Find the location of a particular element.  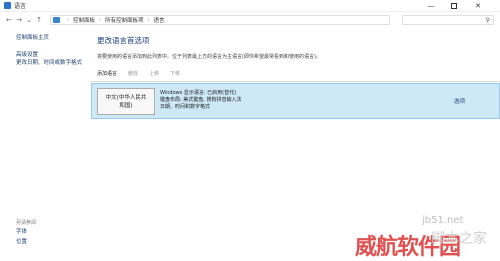

language-name-line1: 中文(中华人民共 is located at coordinates (126, 97).